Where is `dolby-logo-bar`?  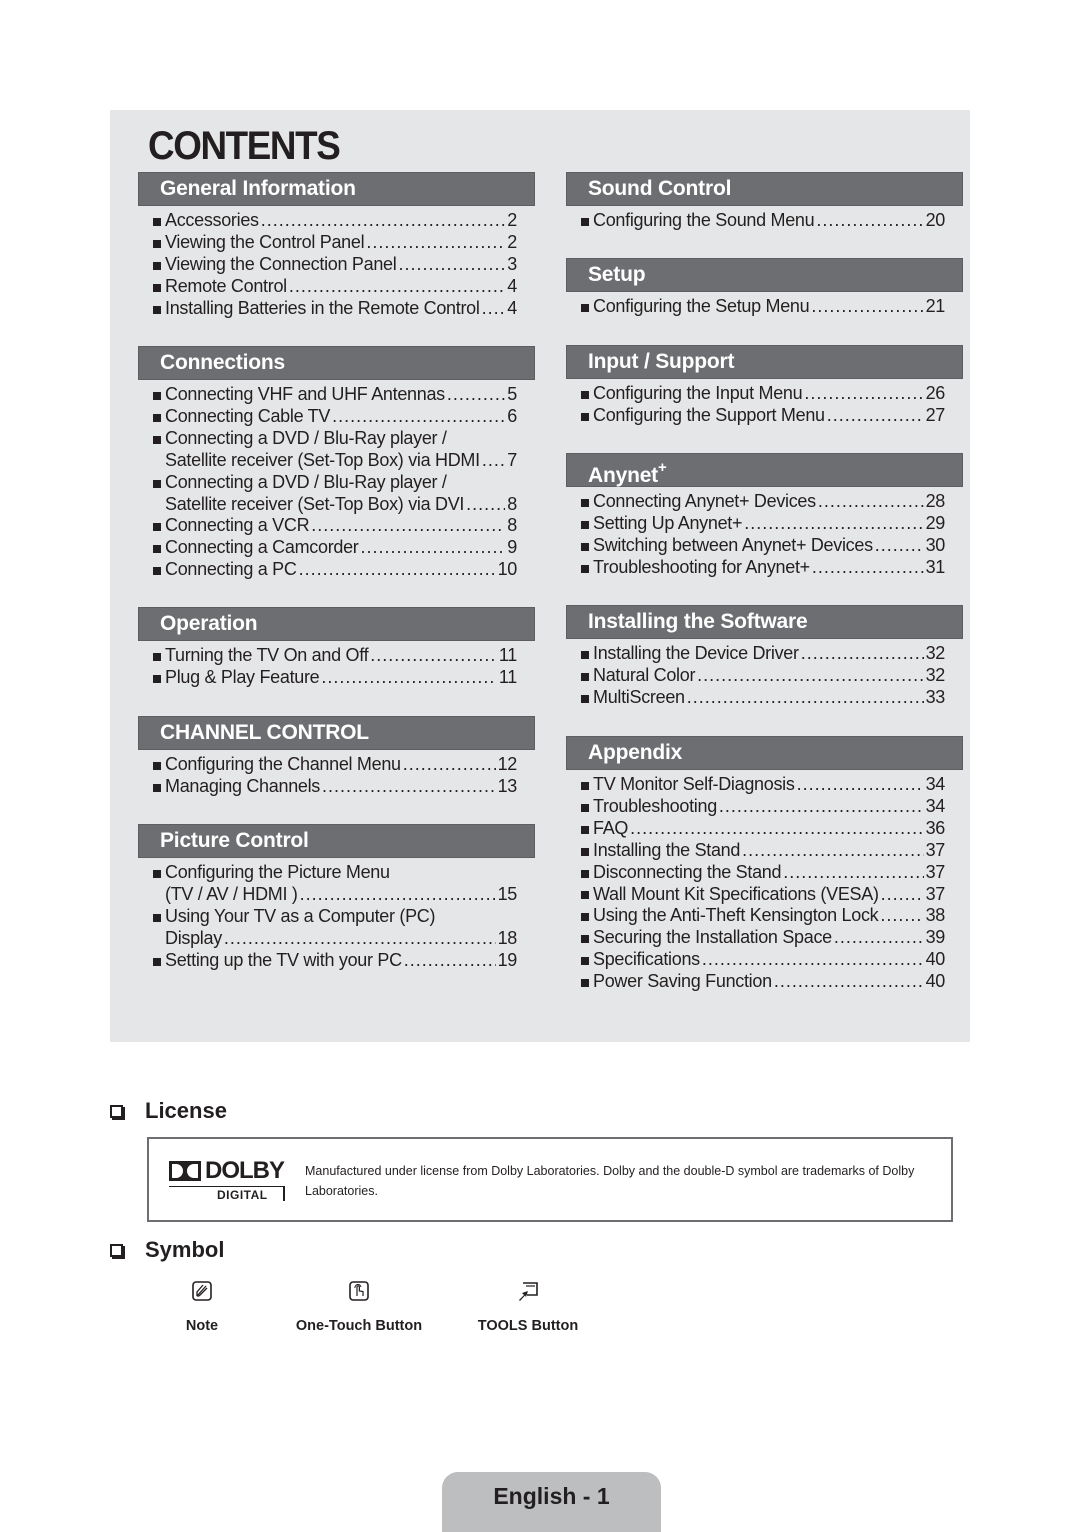 dolby-logo-bar is located at coordinates (284, 1194).